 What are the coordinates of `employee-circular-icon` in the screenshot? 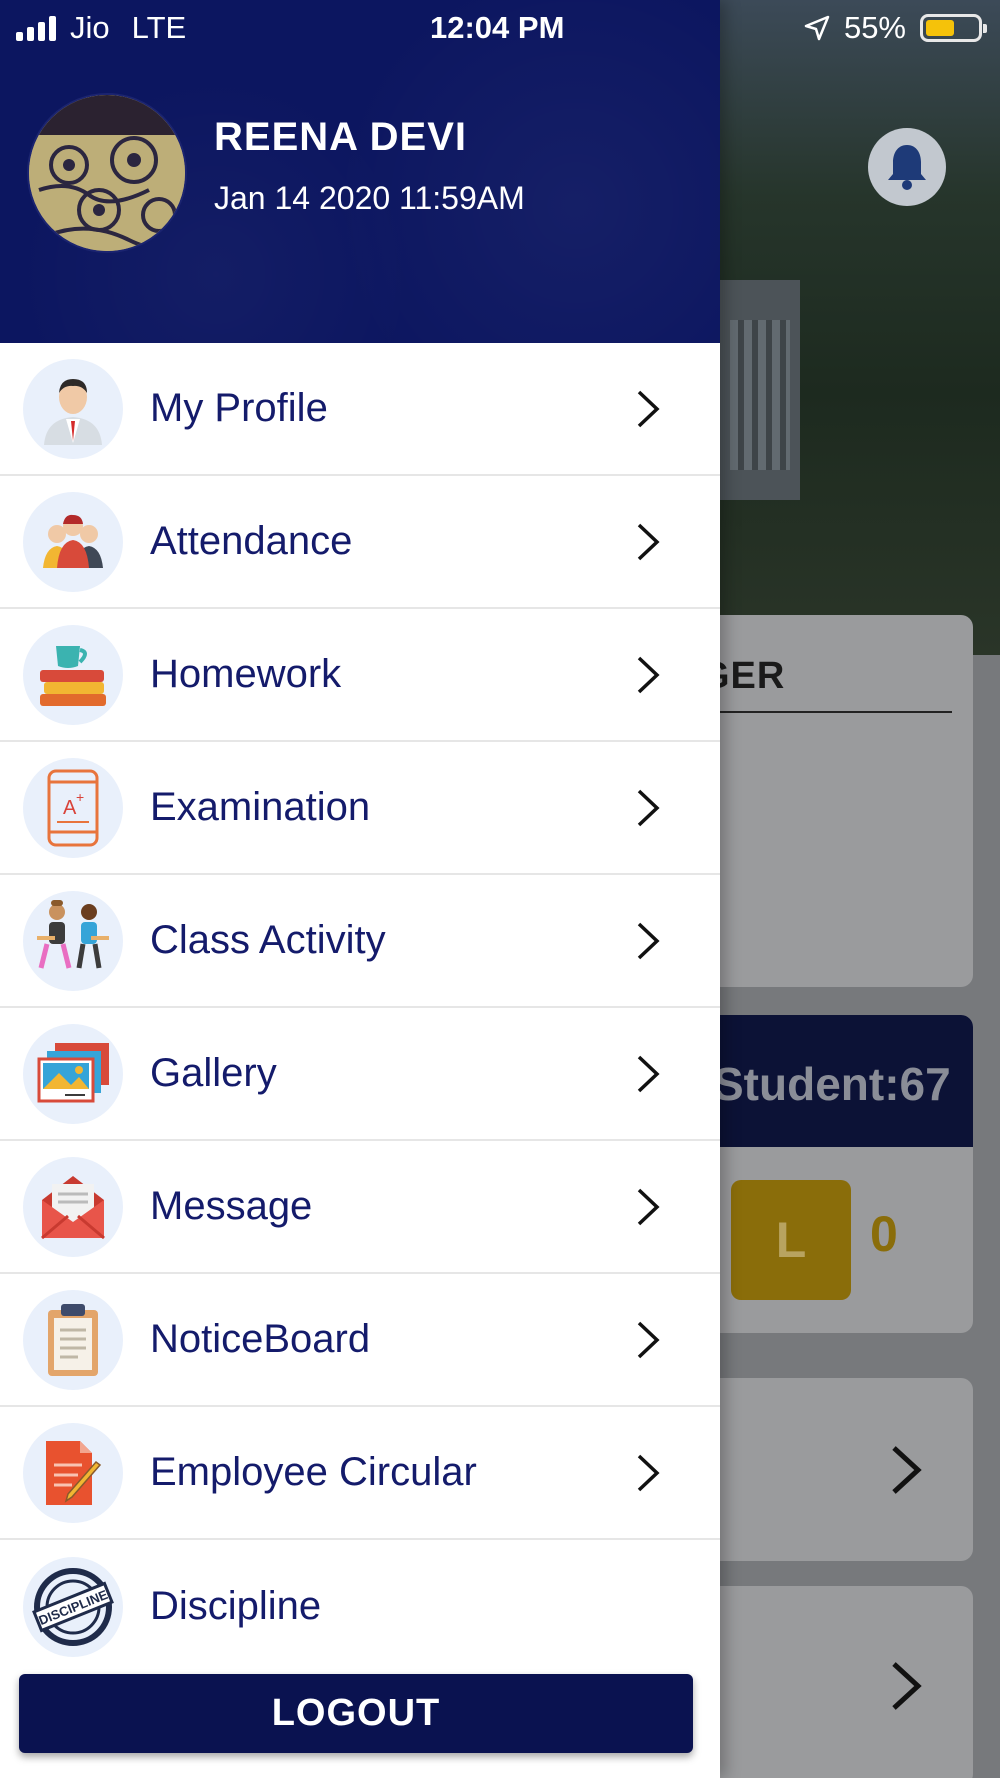 It's located at (73, 1472).